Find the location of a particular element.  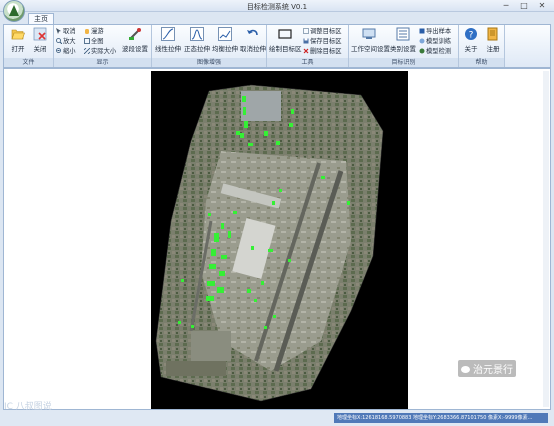

list-icon is located at coordinates (403, 34).